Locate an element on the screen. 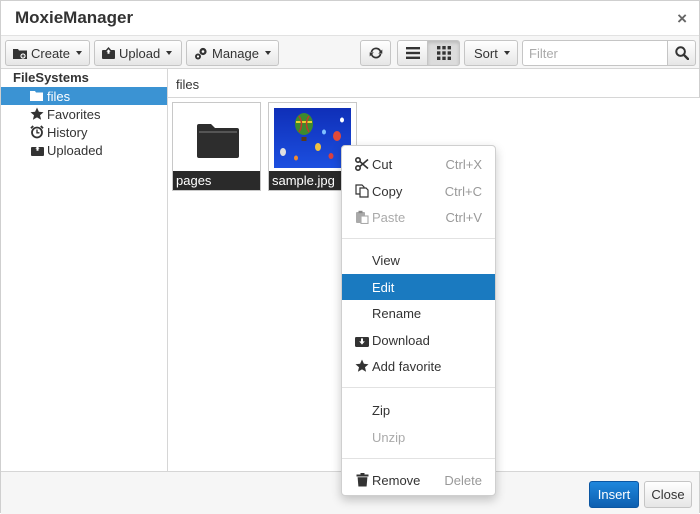 The image size is (700, 514). list-icon is located at coordinates (412, 53).